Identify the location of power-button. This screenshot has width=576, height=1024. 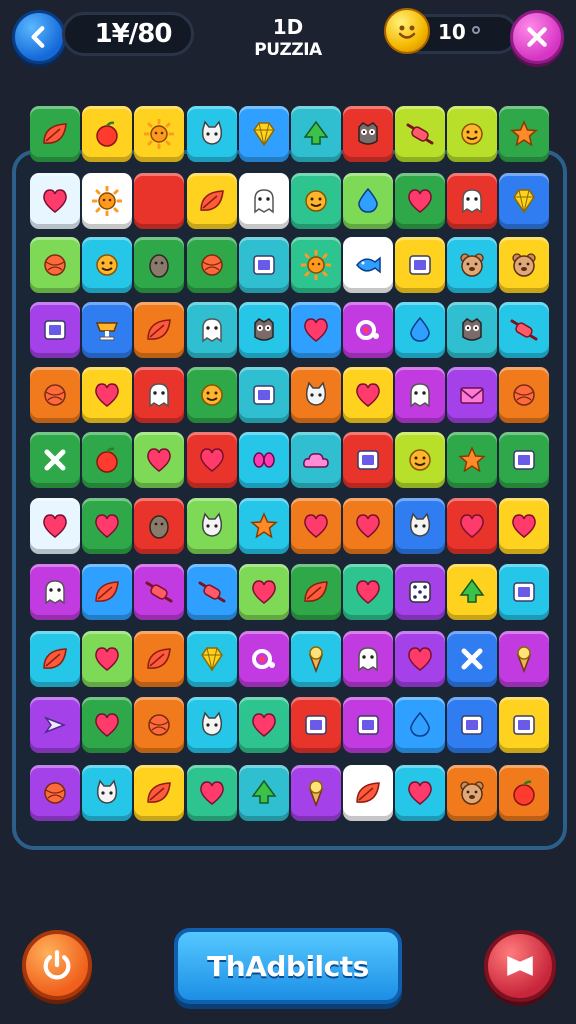
(57, 965).